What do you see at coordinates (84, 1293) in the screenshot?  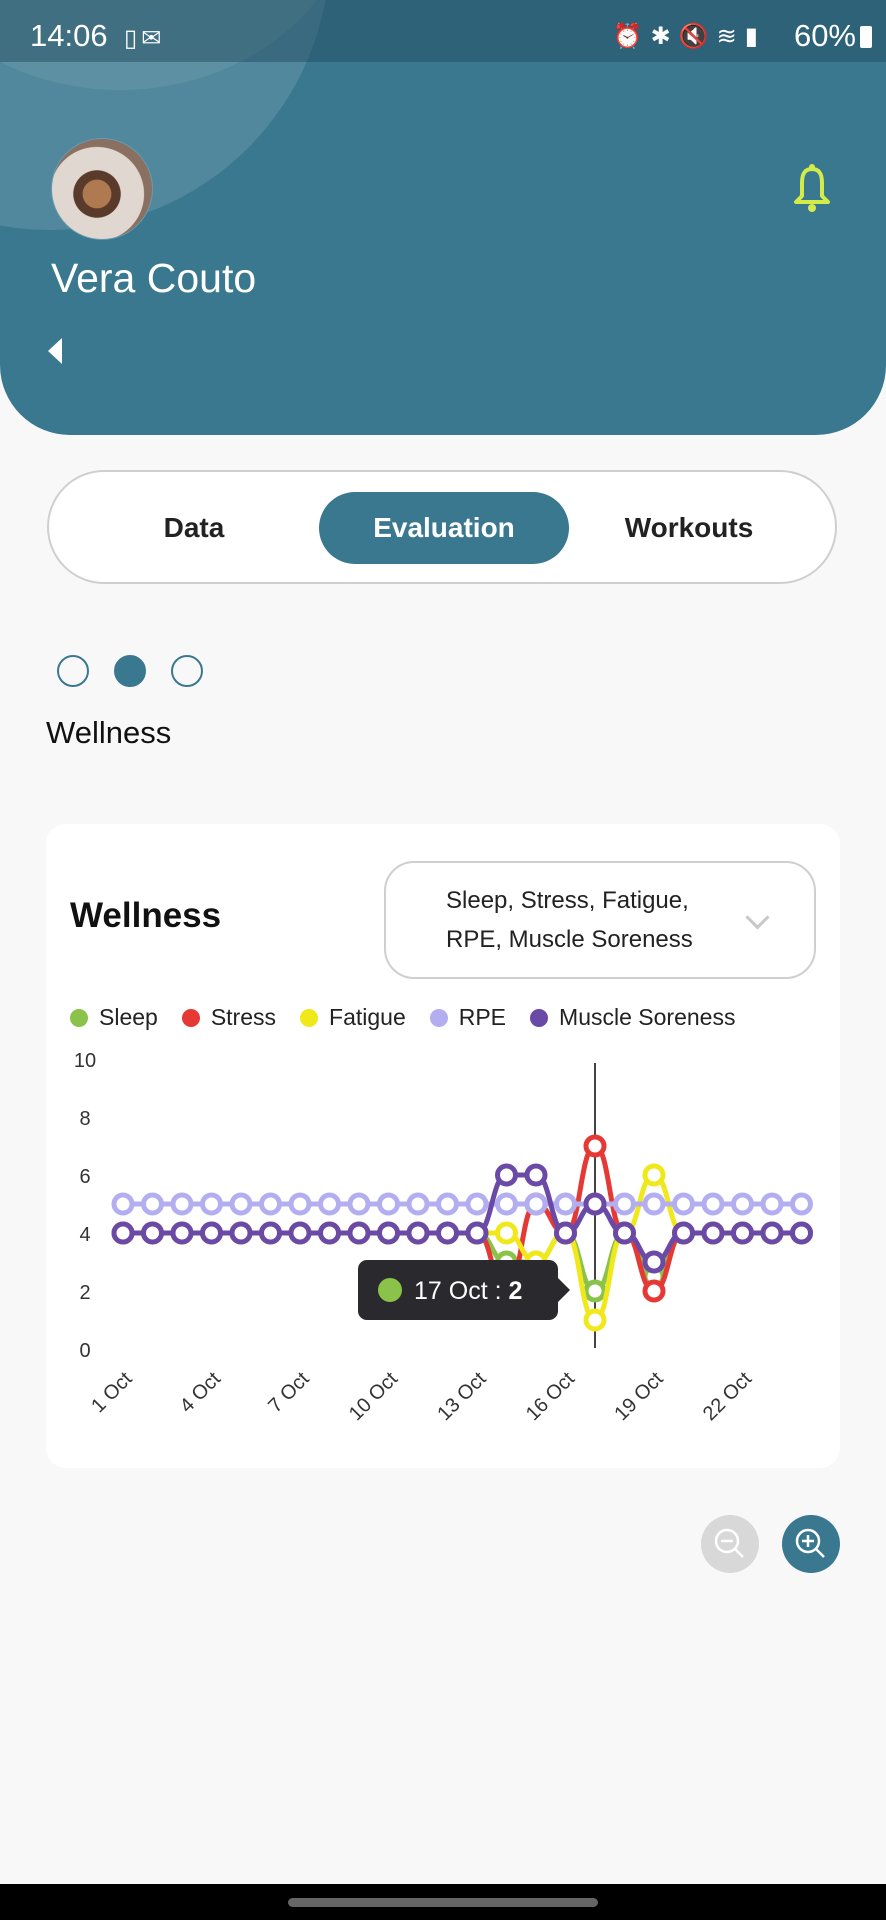 I see `y-tick-label: 2` at bounding box center [84, 1293].